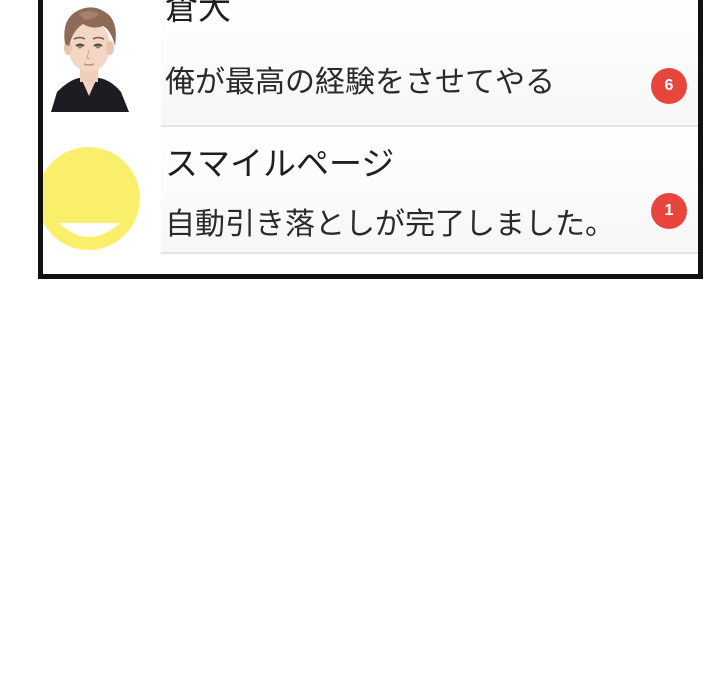  Describe the element at coordinates (669, 86) in the screenshot. I see `unread-badge: 6` at that location.